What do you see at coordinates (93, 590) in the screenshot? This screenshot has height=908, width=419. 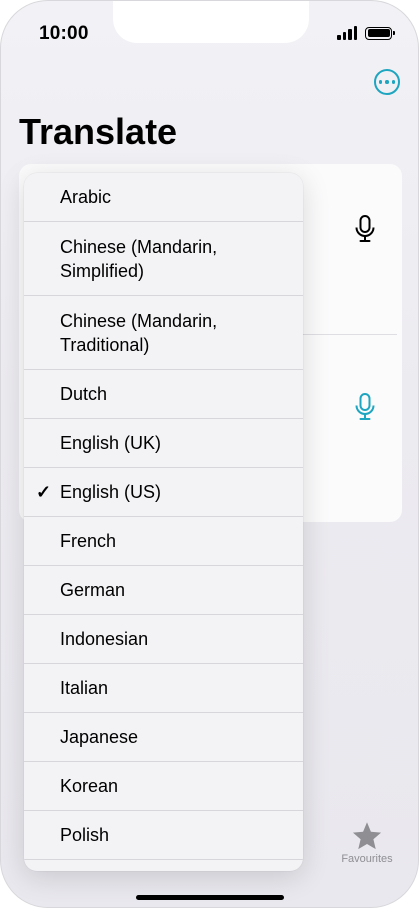 I see `menu-item-label: German` at bounding box center [93, 590].